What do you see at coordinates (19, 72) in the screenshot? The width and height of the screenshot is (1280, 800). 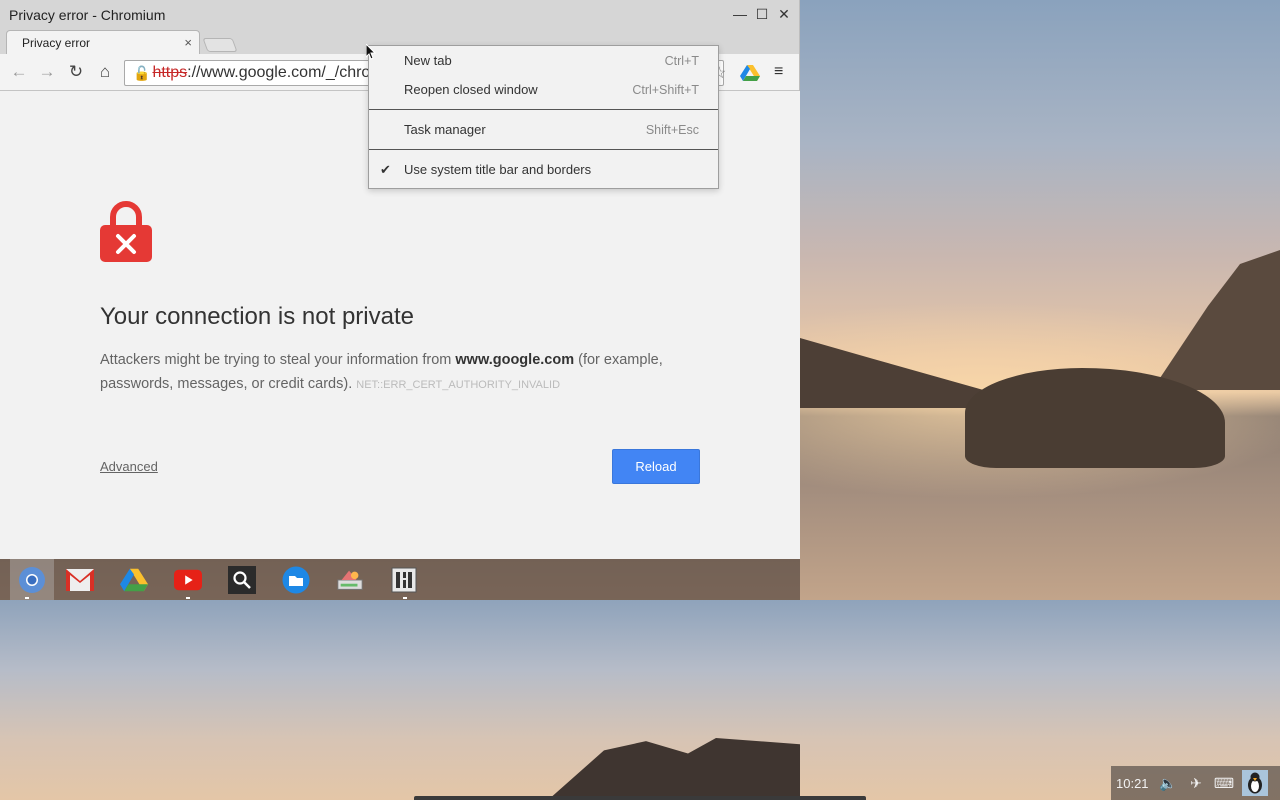 I see `back-icon: ←` at bounding box center [19, 72].